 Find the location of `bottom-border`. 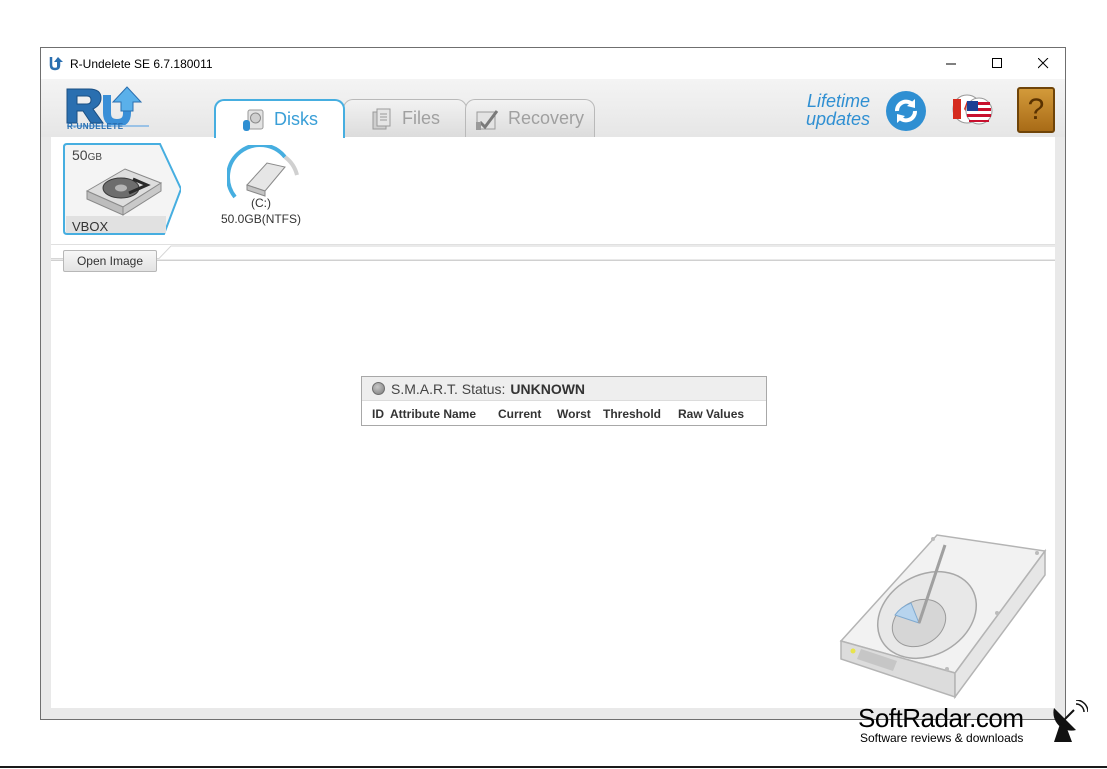

bottom-border is located at coordinates (553, 767).